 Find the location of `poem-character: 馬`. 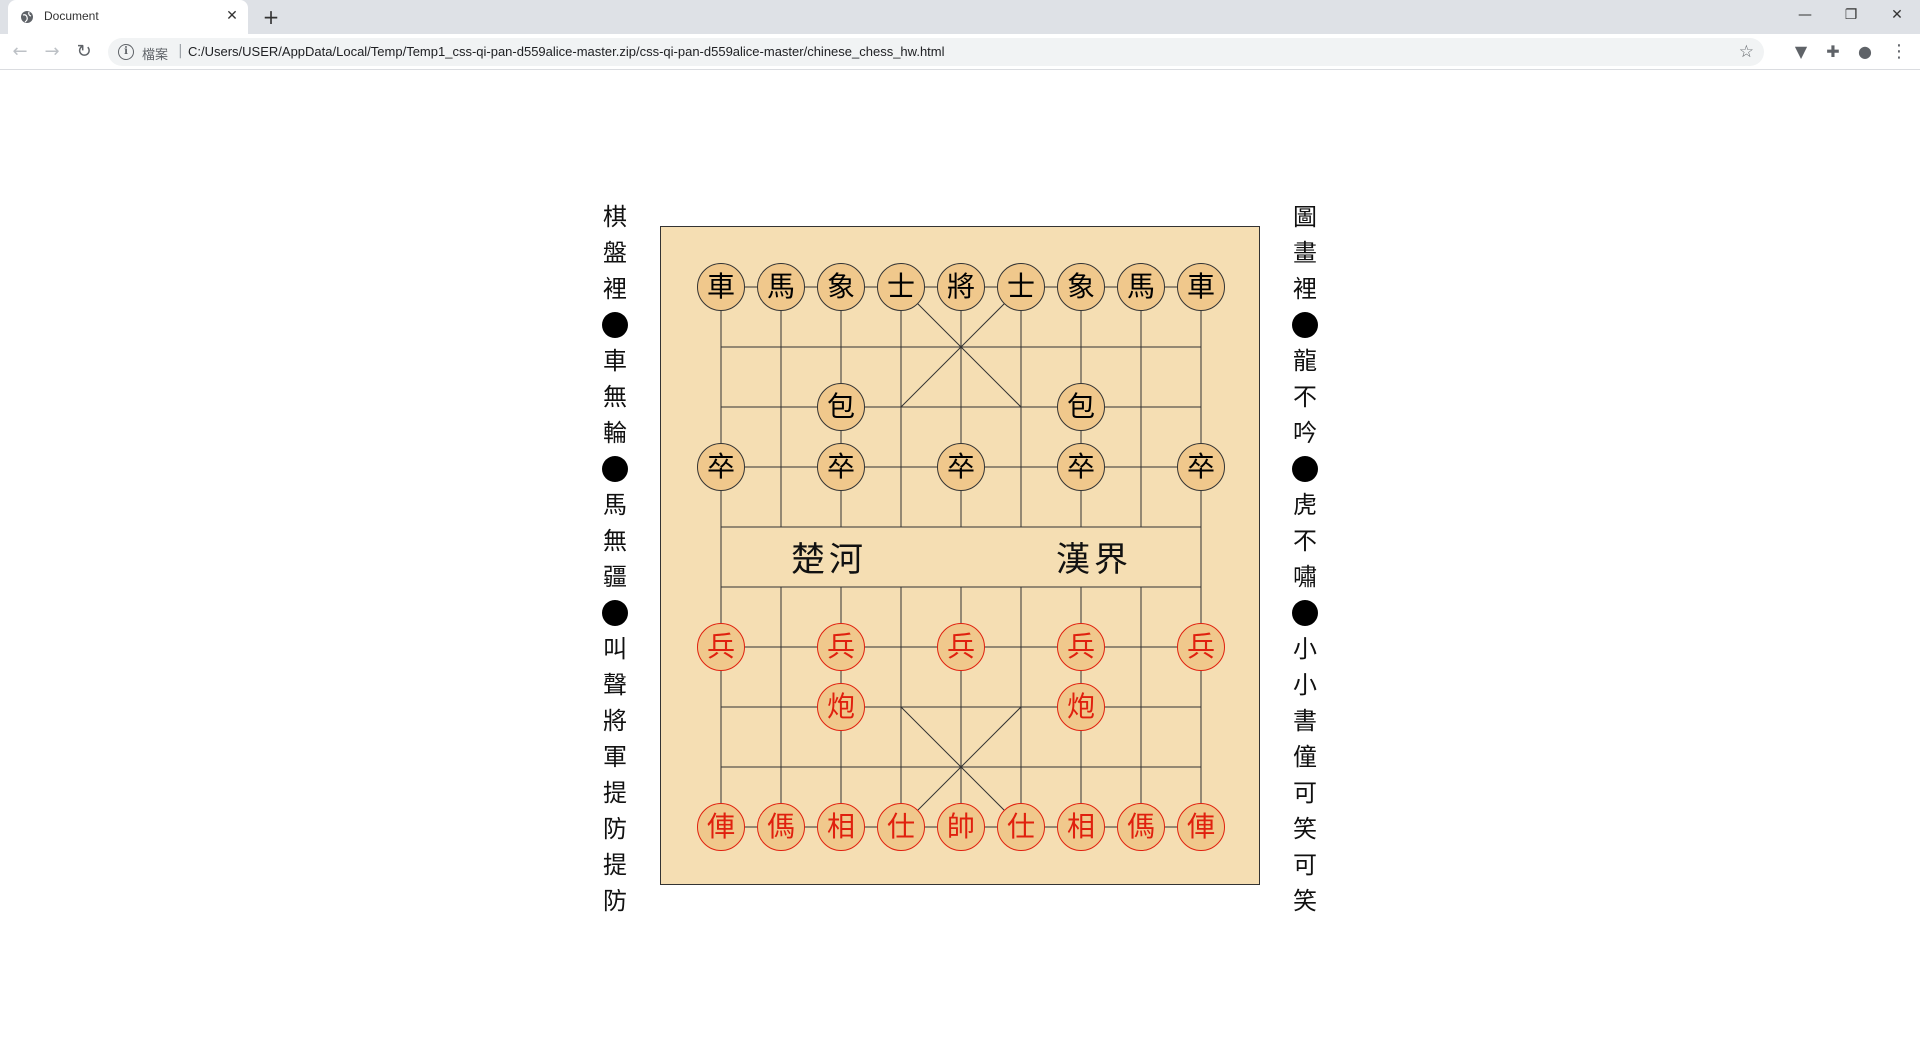

poem-character: 馬 is located at coordinates (615, 505).